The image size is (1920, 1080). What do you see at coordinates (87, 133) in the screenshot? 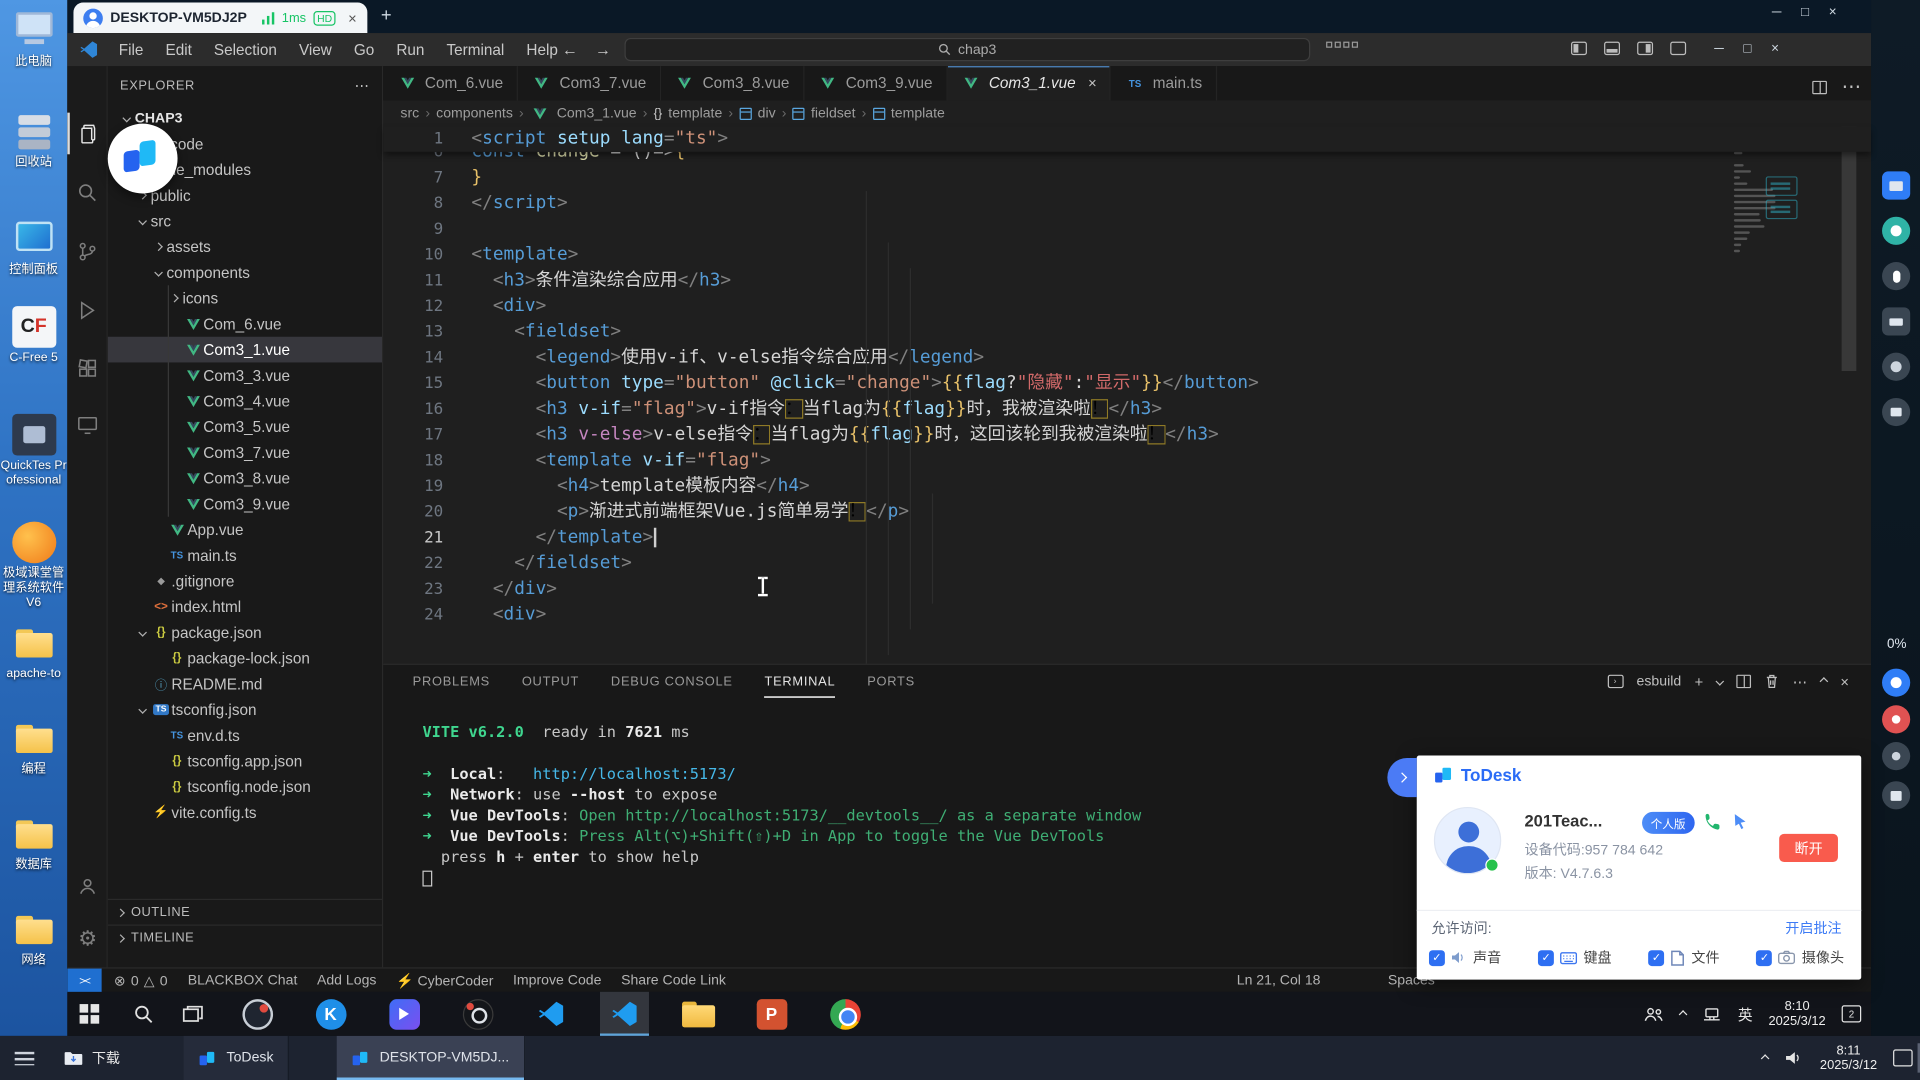
I see `explorer-icon` at bounding box center [87, 133].